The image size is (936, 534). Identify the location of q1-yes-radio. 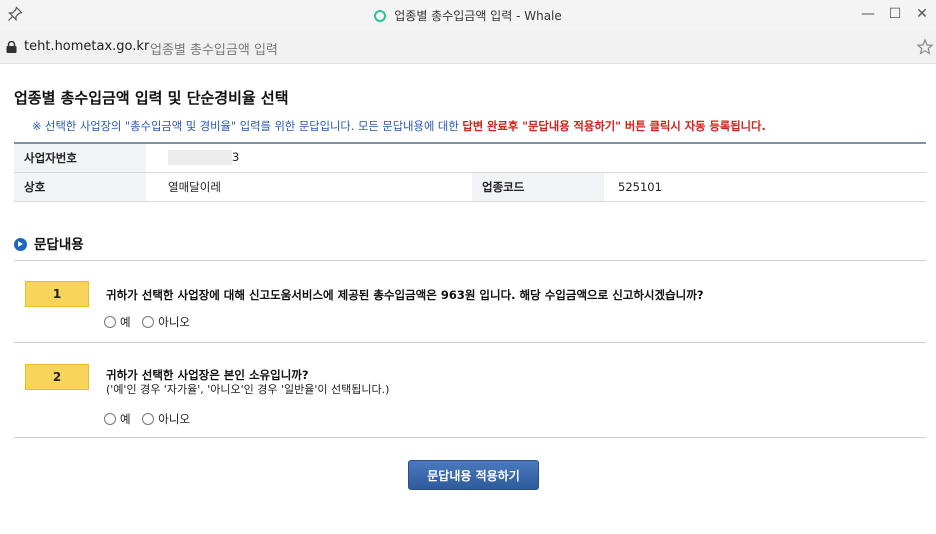
(110, 322).